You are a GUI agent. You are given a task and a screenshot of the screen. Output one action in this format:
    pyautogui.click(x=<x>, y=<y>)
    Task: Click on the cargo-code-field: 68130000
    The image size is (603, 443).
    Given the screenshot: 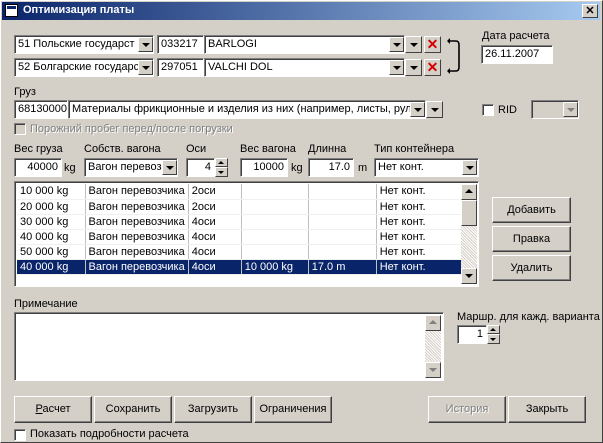 What is the action you would take?
    pyautogui.click(x=41, y=109)
    